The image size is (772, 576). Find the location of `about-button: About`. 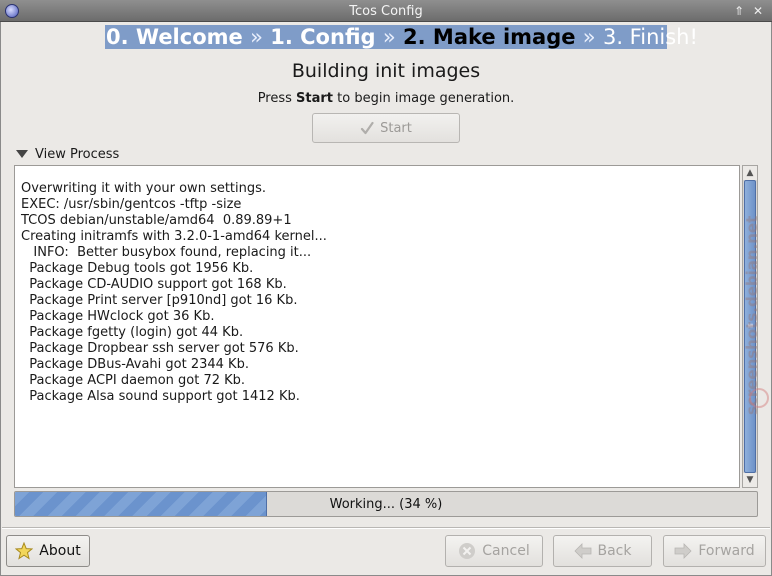

about-button: About is located at coordinates (48, 551).